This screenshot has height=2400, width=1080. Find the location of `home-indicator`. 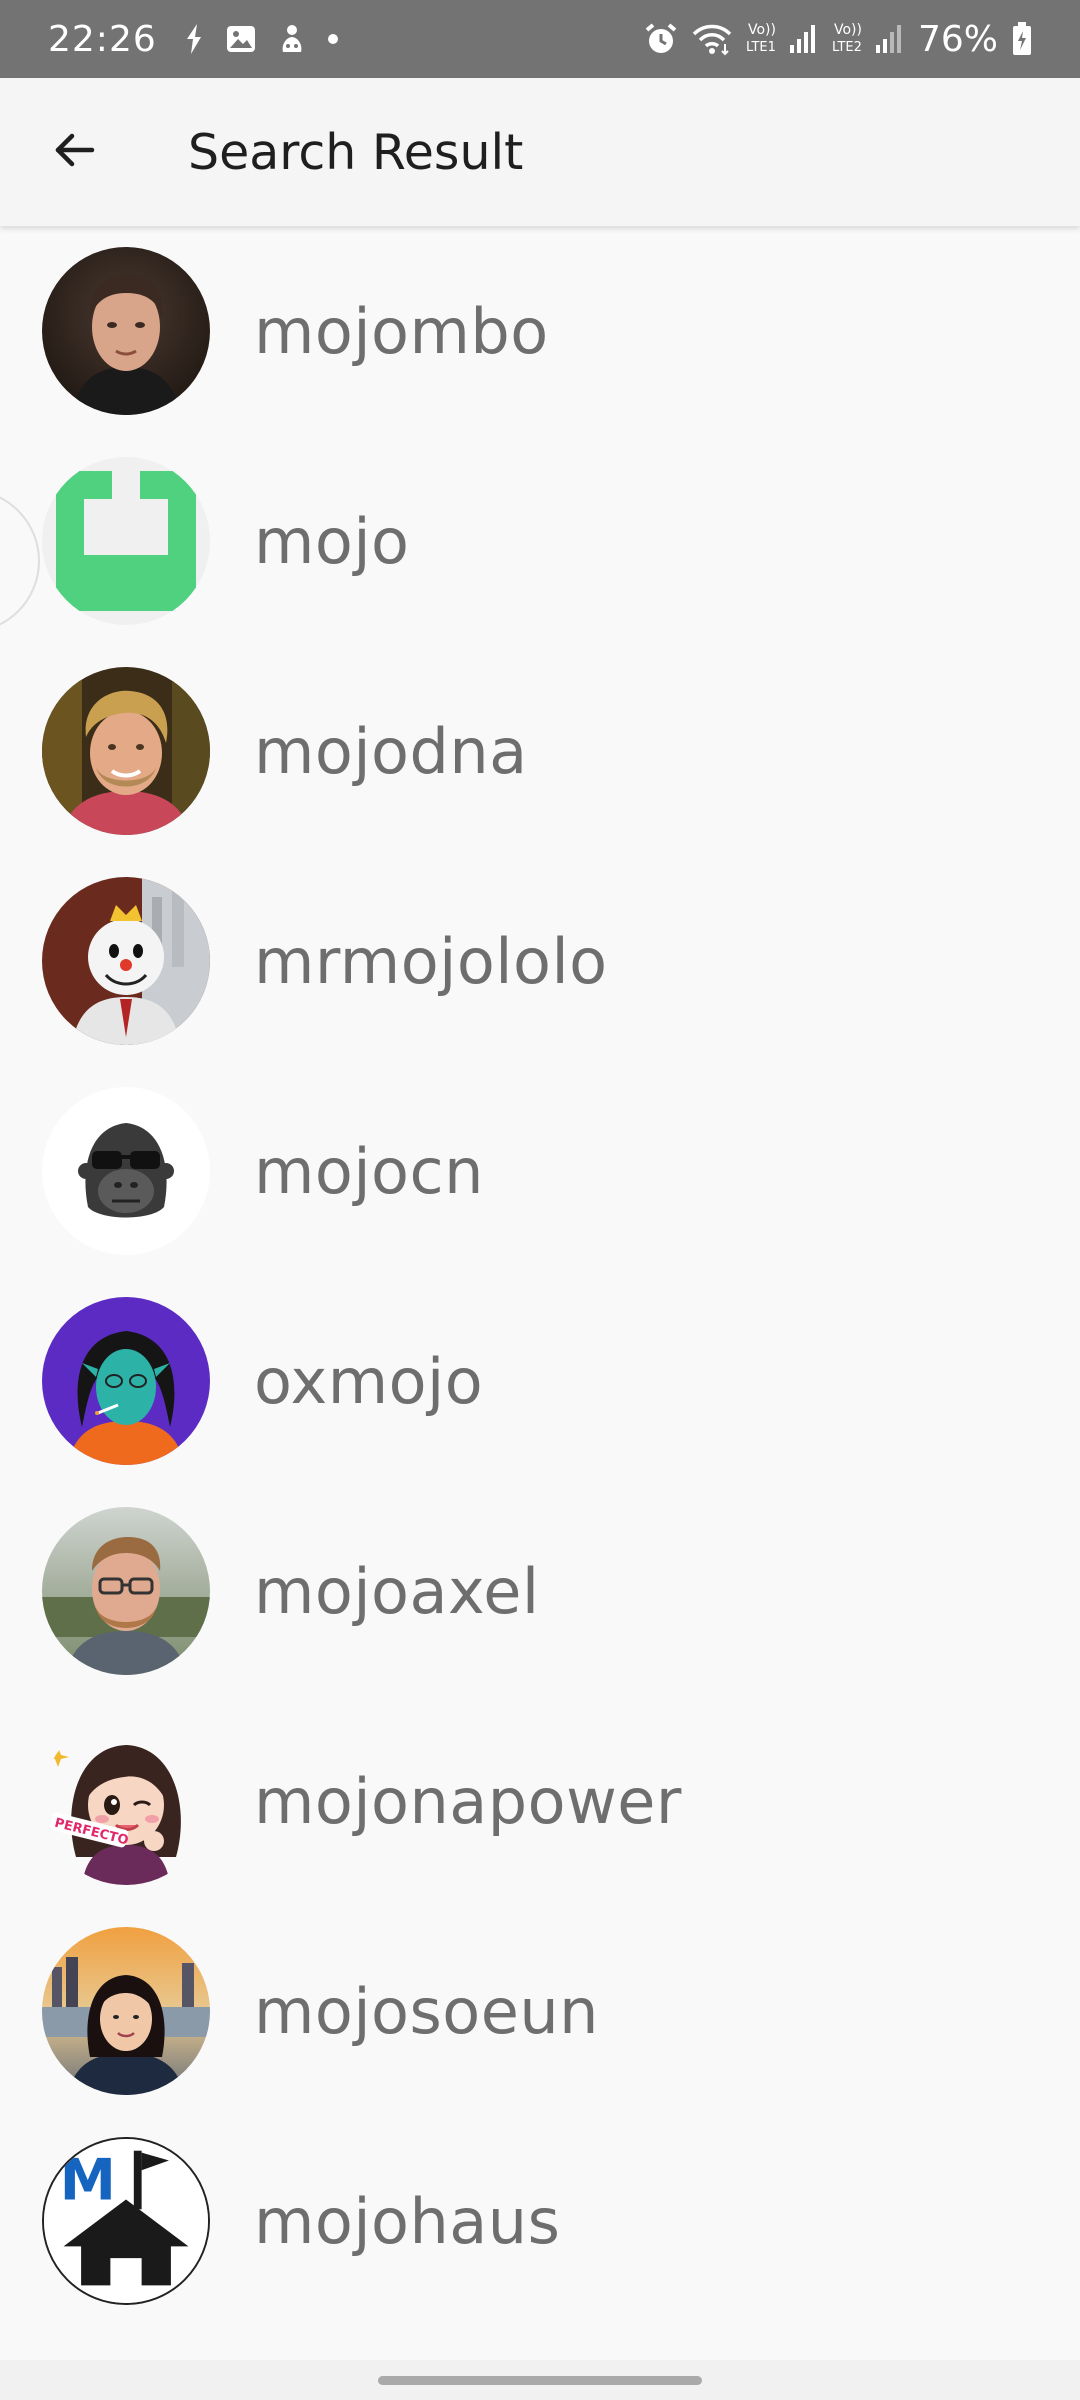

home-indicator is located at coordinates (540, 2380).